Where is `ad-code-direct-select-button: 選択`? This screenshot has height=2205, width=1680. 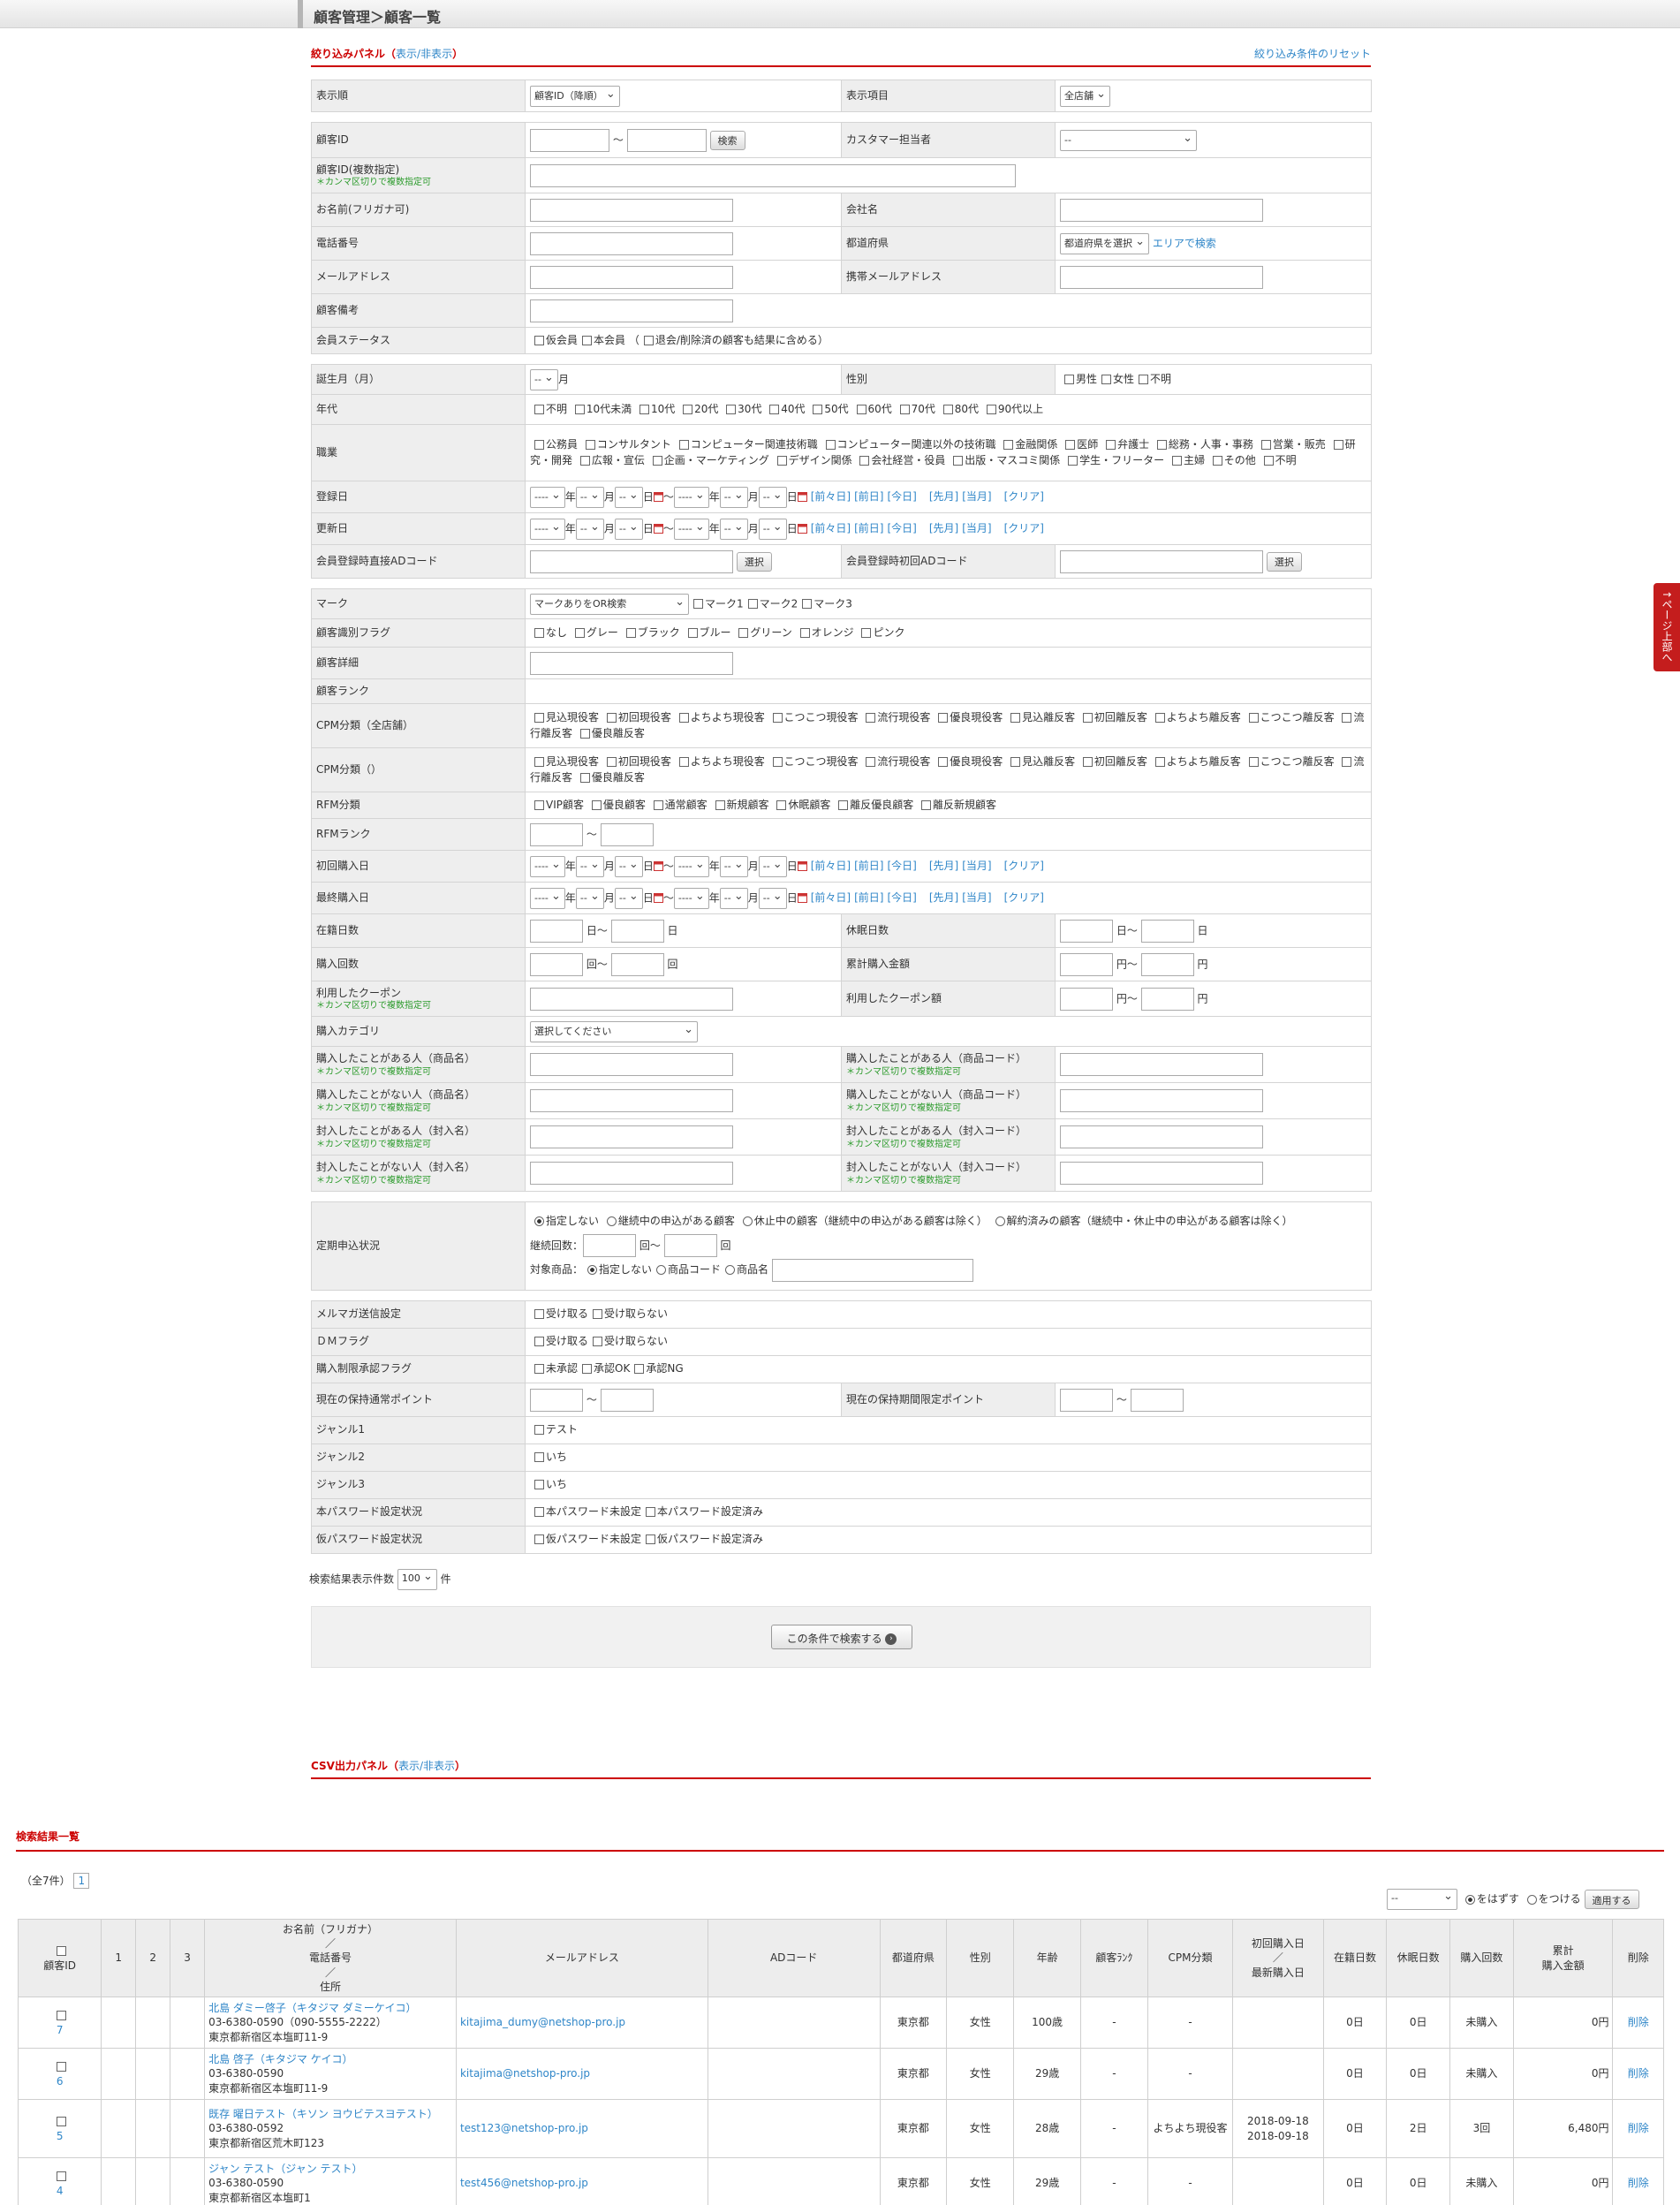
ad-code-direct-select-button: 選択 is located at coordinates (754, 562).